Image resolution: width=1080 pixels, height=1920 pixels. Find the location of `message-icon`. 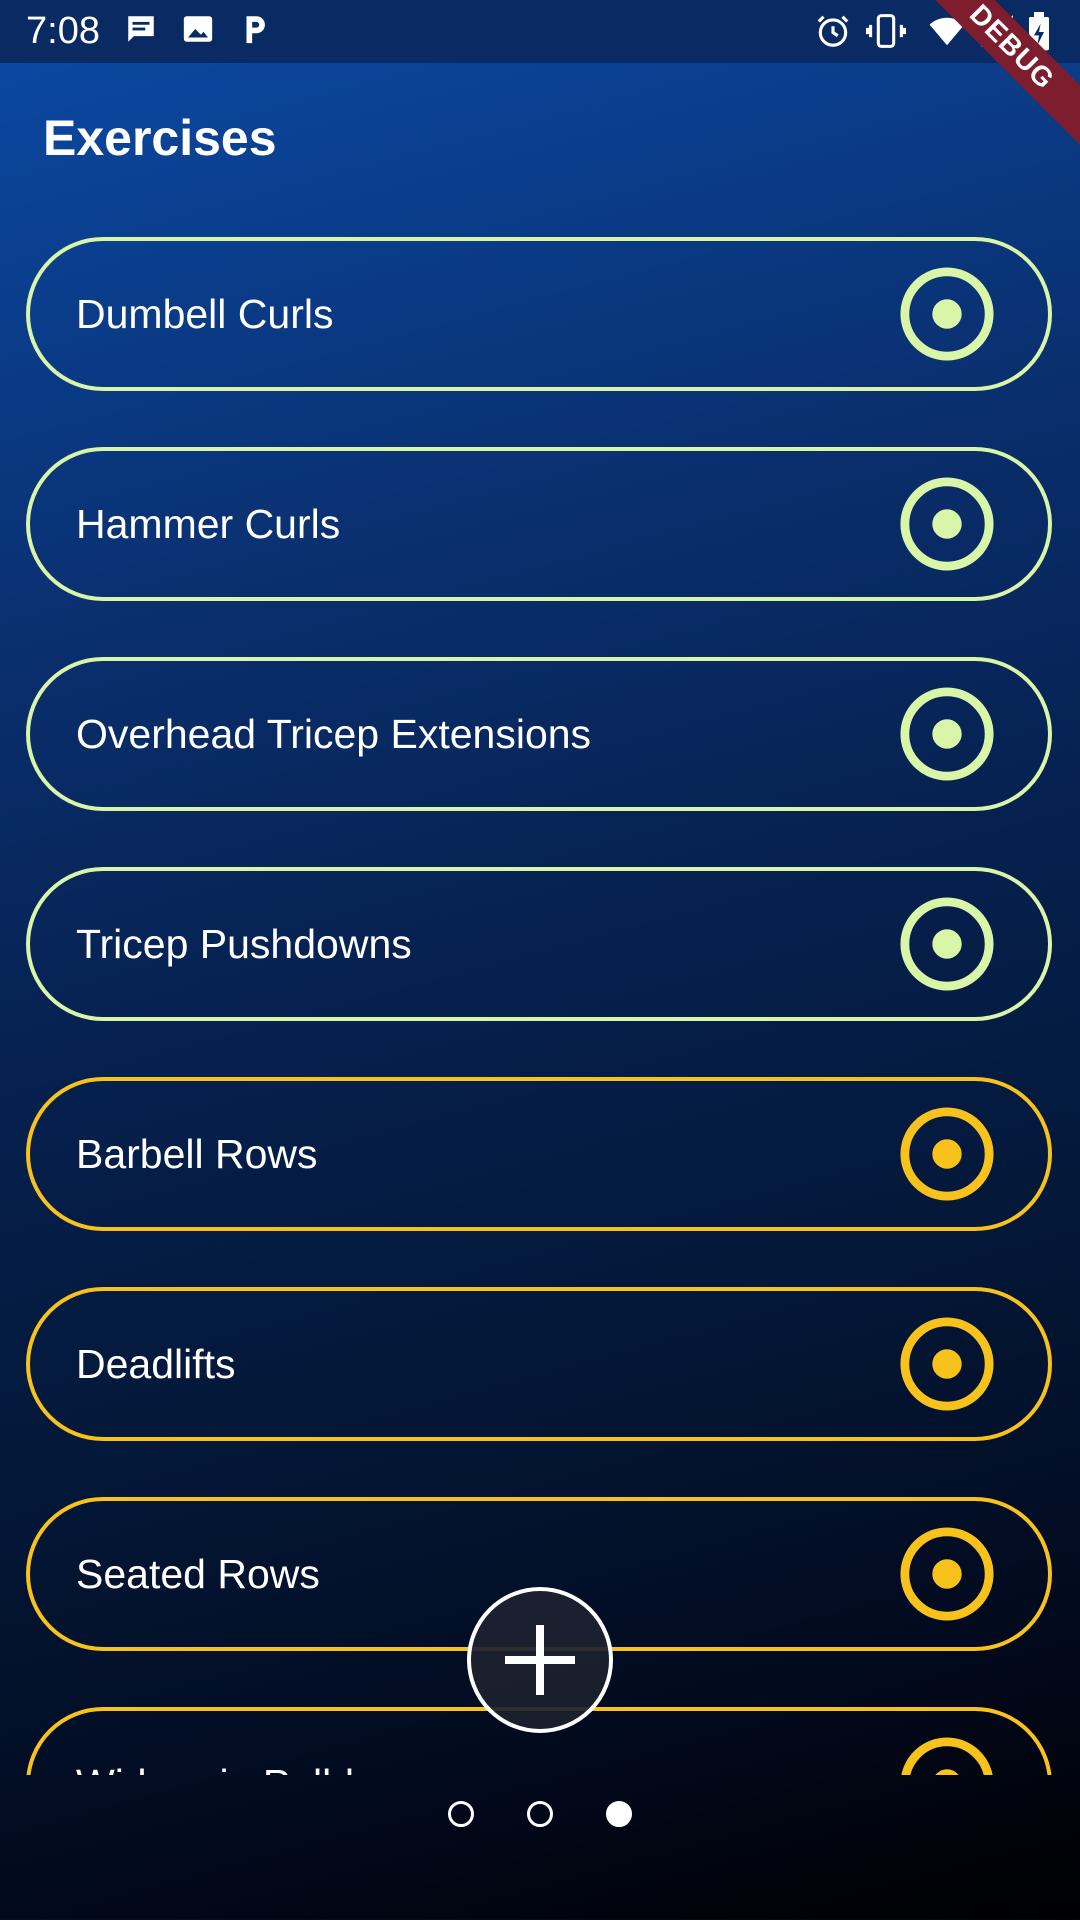

message-icon is located at coordinates (141, 29).